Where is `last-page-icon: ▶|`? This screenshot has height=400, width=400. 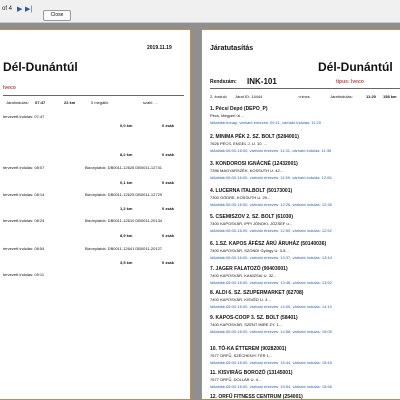 last-page-icon: ▶| is located at coordinates (28, 9).